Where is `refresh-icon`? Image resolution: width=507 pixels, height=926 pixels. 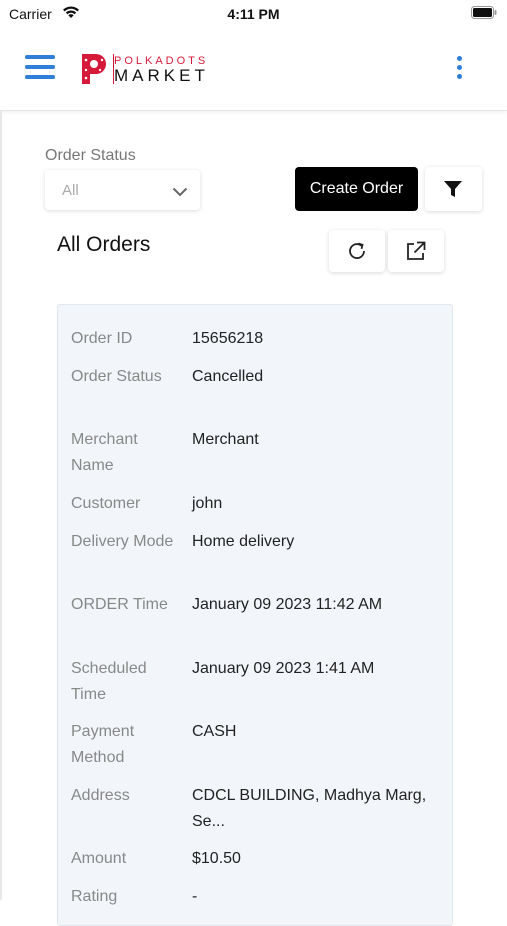 refresh-icon is located at coordinates (357, 250).